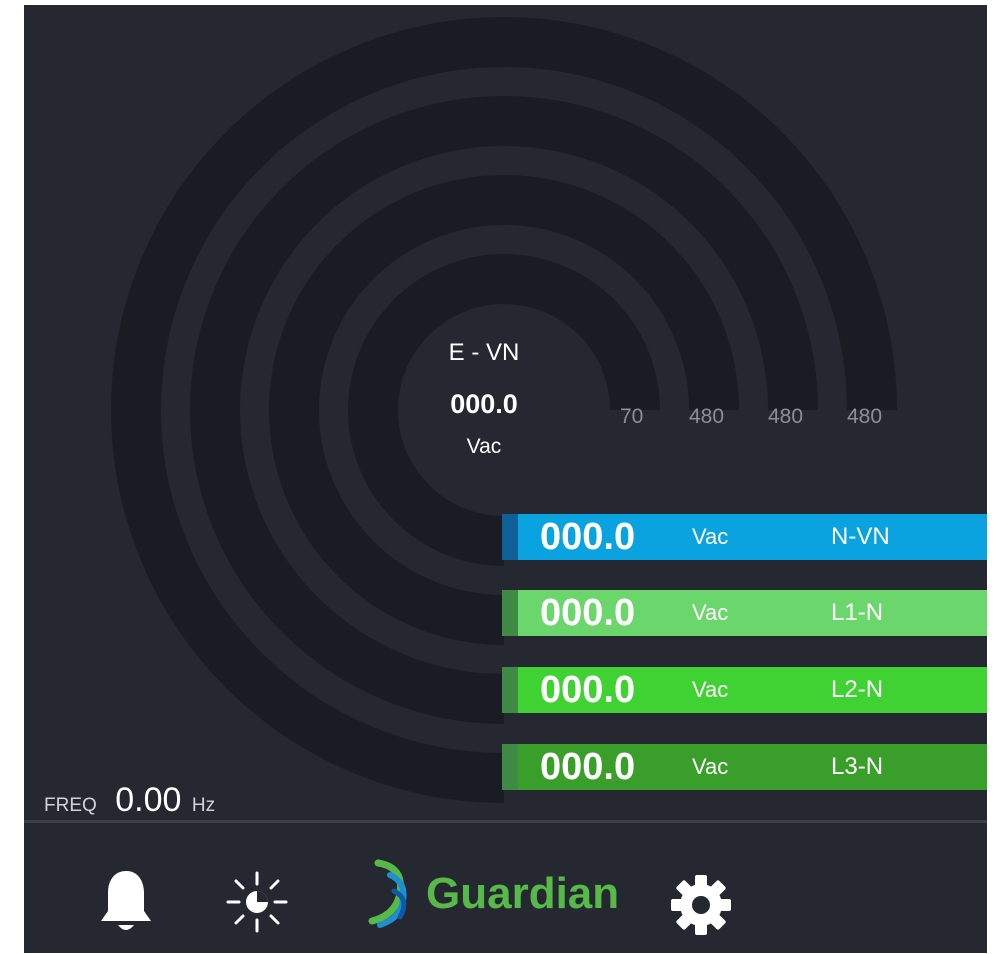 This screenshot has height=954, width=995. What do you see at coordinates (257, 902) in the screenshot?
I see `sun-icon` at bounding box center [257, 902].